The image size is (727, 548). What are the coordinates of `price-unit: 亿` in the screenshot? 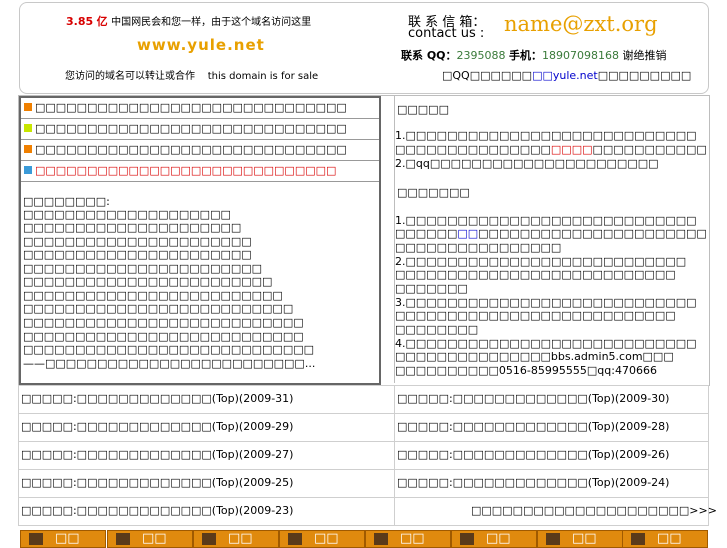 It's located at (102, 21).